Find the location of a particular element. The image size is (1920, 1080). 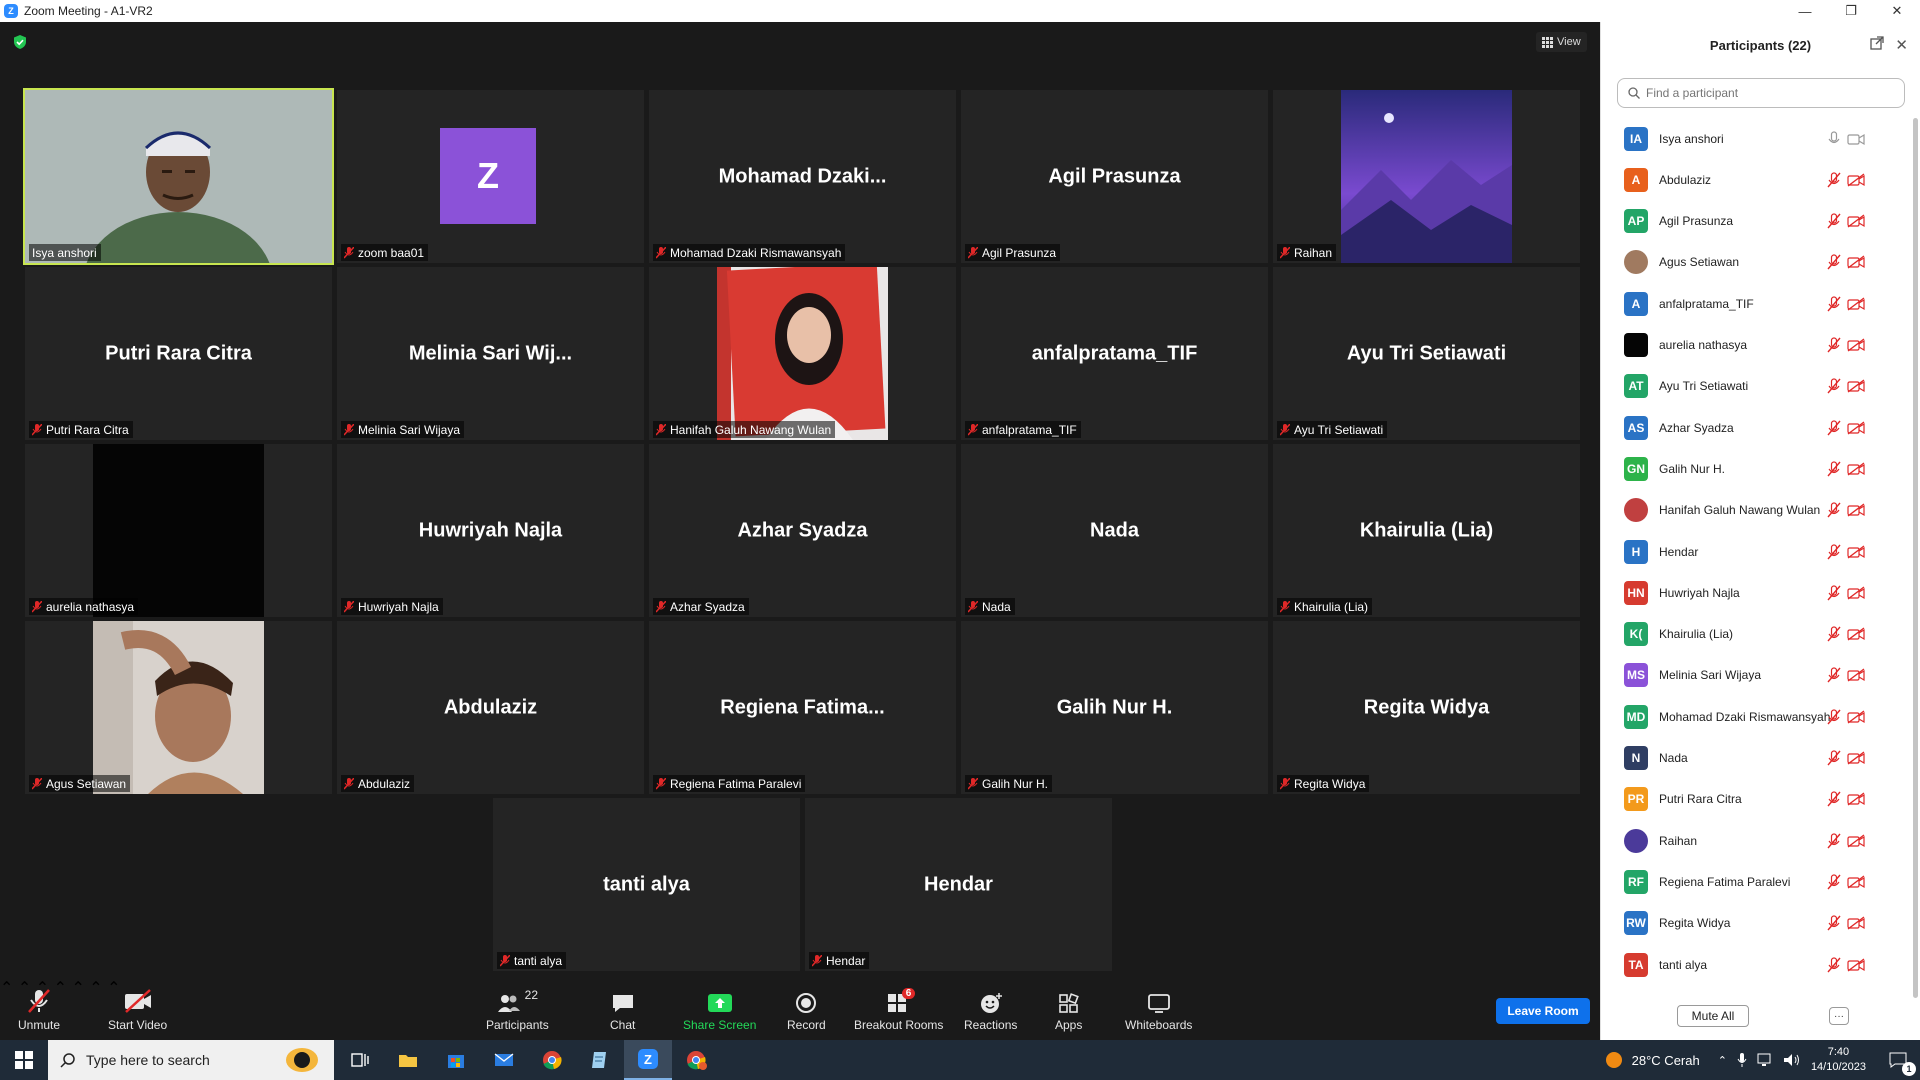

participant-list-scrollbar is located at coordinates (1915, 558).